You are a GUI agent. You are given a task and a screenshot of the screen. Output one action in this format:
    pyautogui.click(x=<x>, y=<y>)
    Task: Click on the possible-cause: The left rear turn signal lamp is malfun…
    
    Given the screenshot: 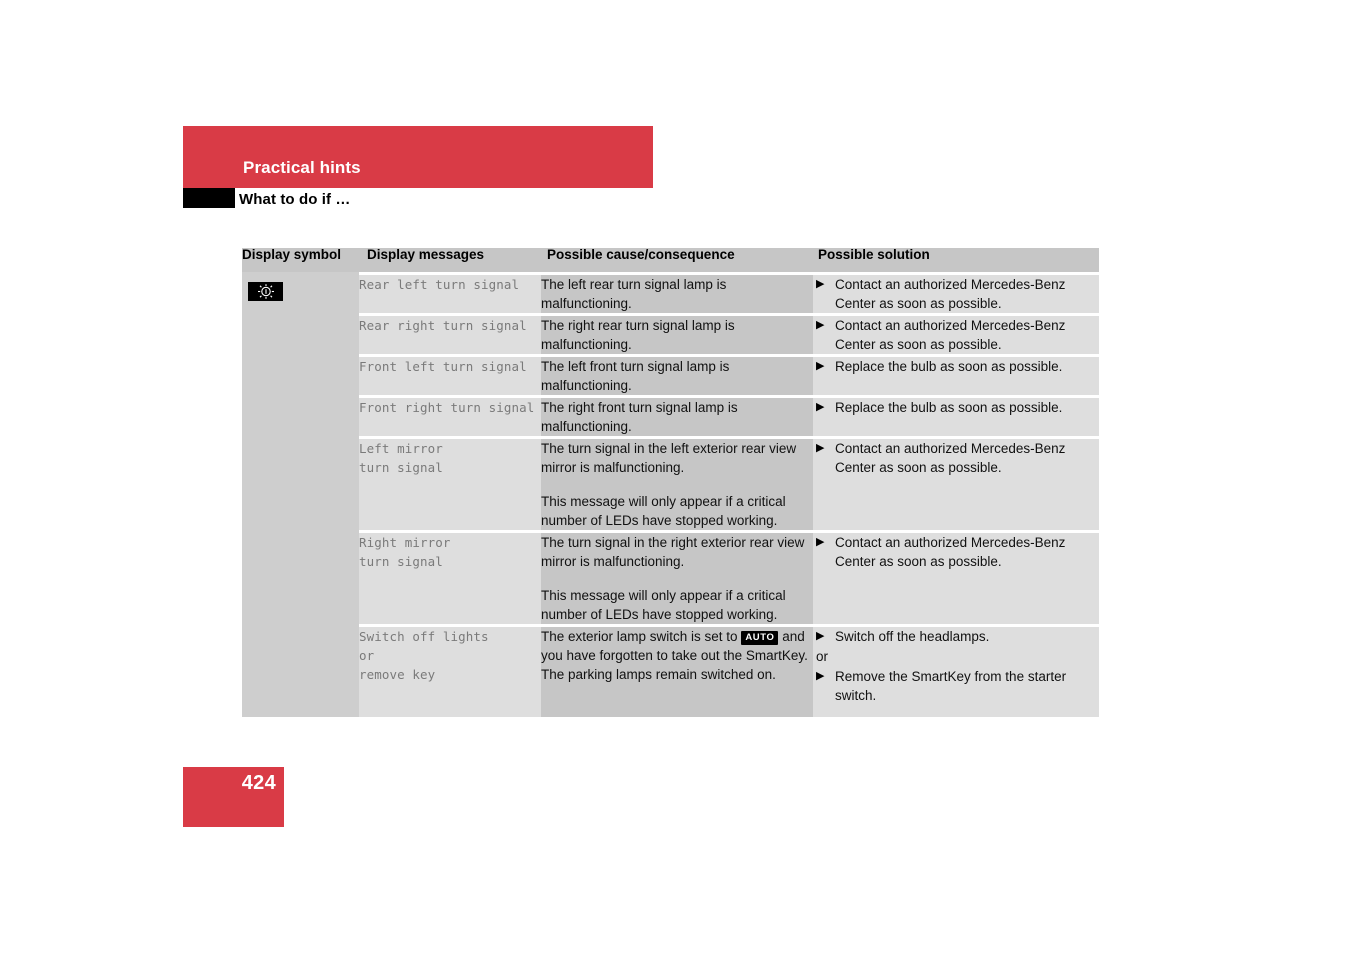 What is the action you would take?
    pyautogui.click(x=677, y=294)
    